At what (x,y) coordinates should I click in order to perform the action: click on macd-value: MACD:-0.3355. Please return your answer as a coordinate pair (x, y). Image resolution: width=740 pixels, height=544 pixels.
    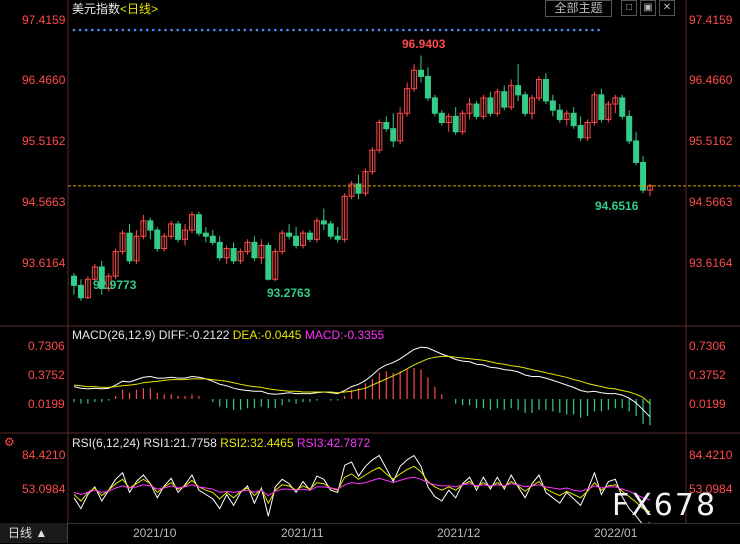
    Looking at the image, I should click on (344, 335).